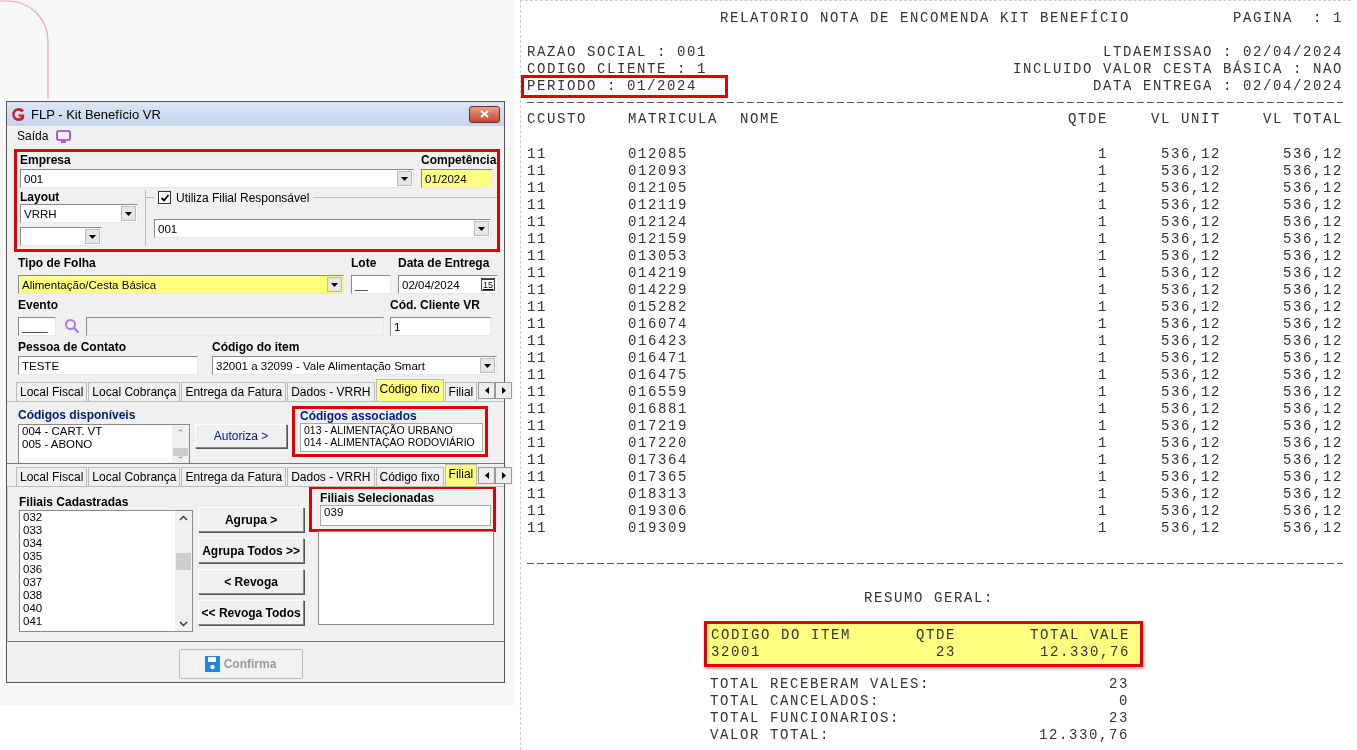 The height and width of the screenshot is (750, 1357). Describe the element at coordinates (184, 624) in the screenshot. I see `chevron-down-icon` at that location.